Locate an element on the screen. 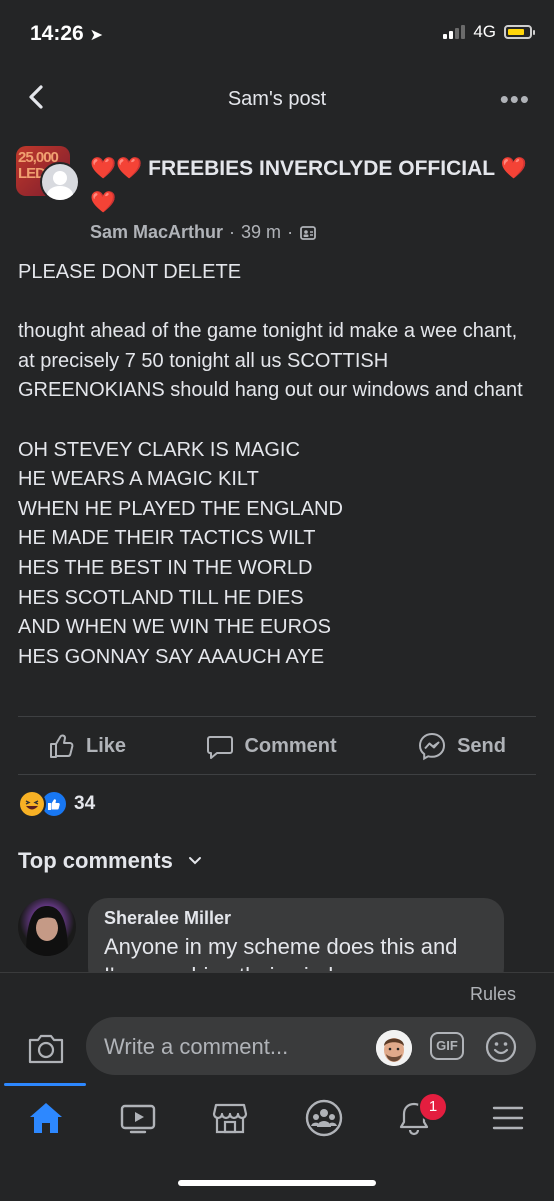 Image resolution: width=554 pixels, height=1201 pixels. tab-home is located at coordinates (46, 1118).